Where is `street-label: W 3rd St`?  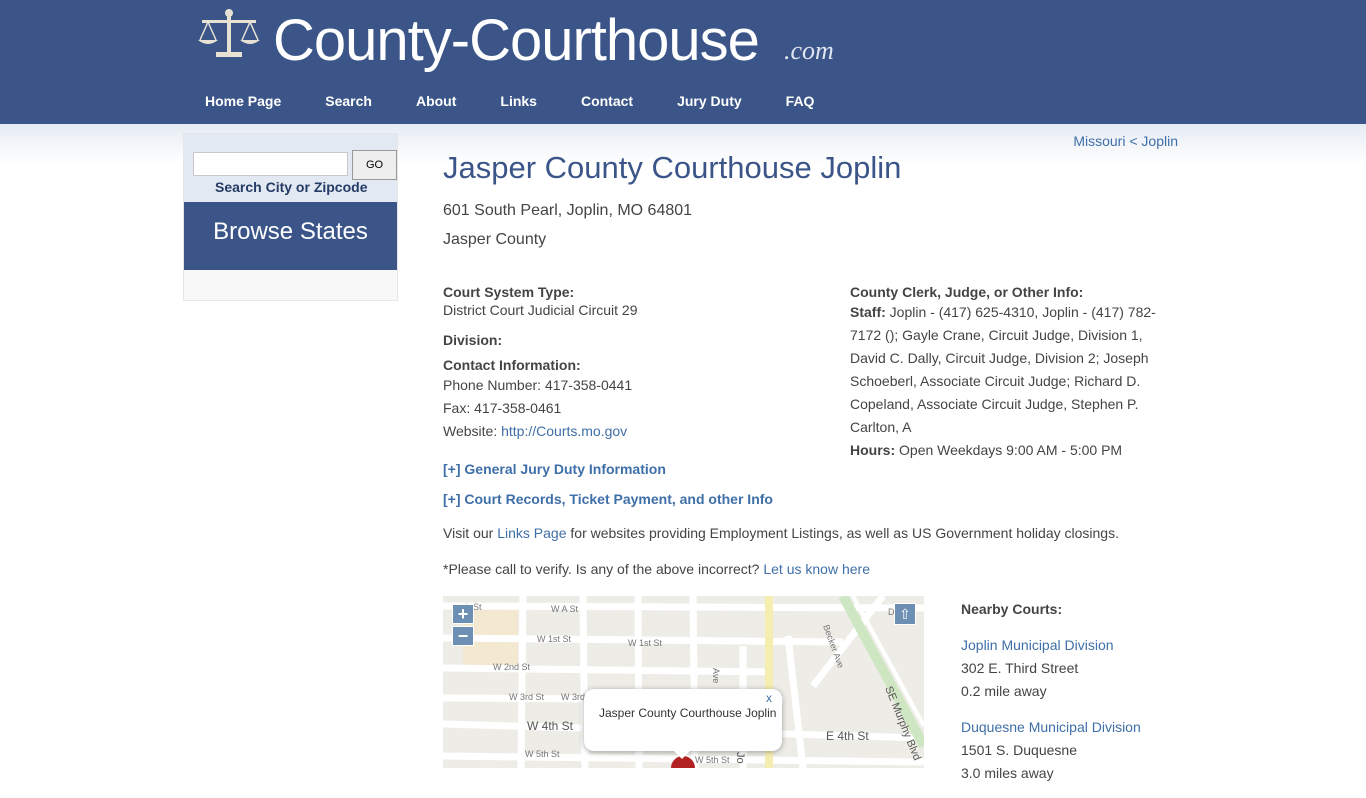 street-label: W 3rd St is located at coordinates (527, 697).